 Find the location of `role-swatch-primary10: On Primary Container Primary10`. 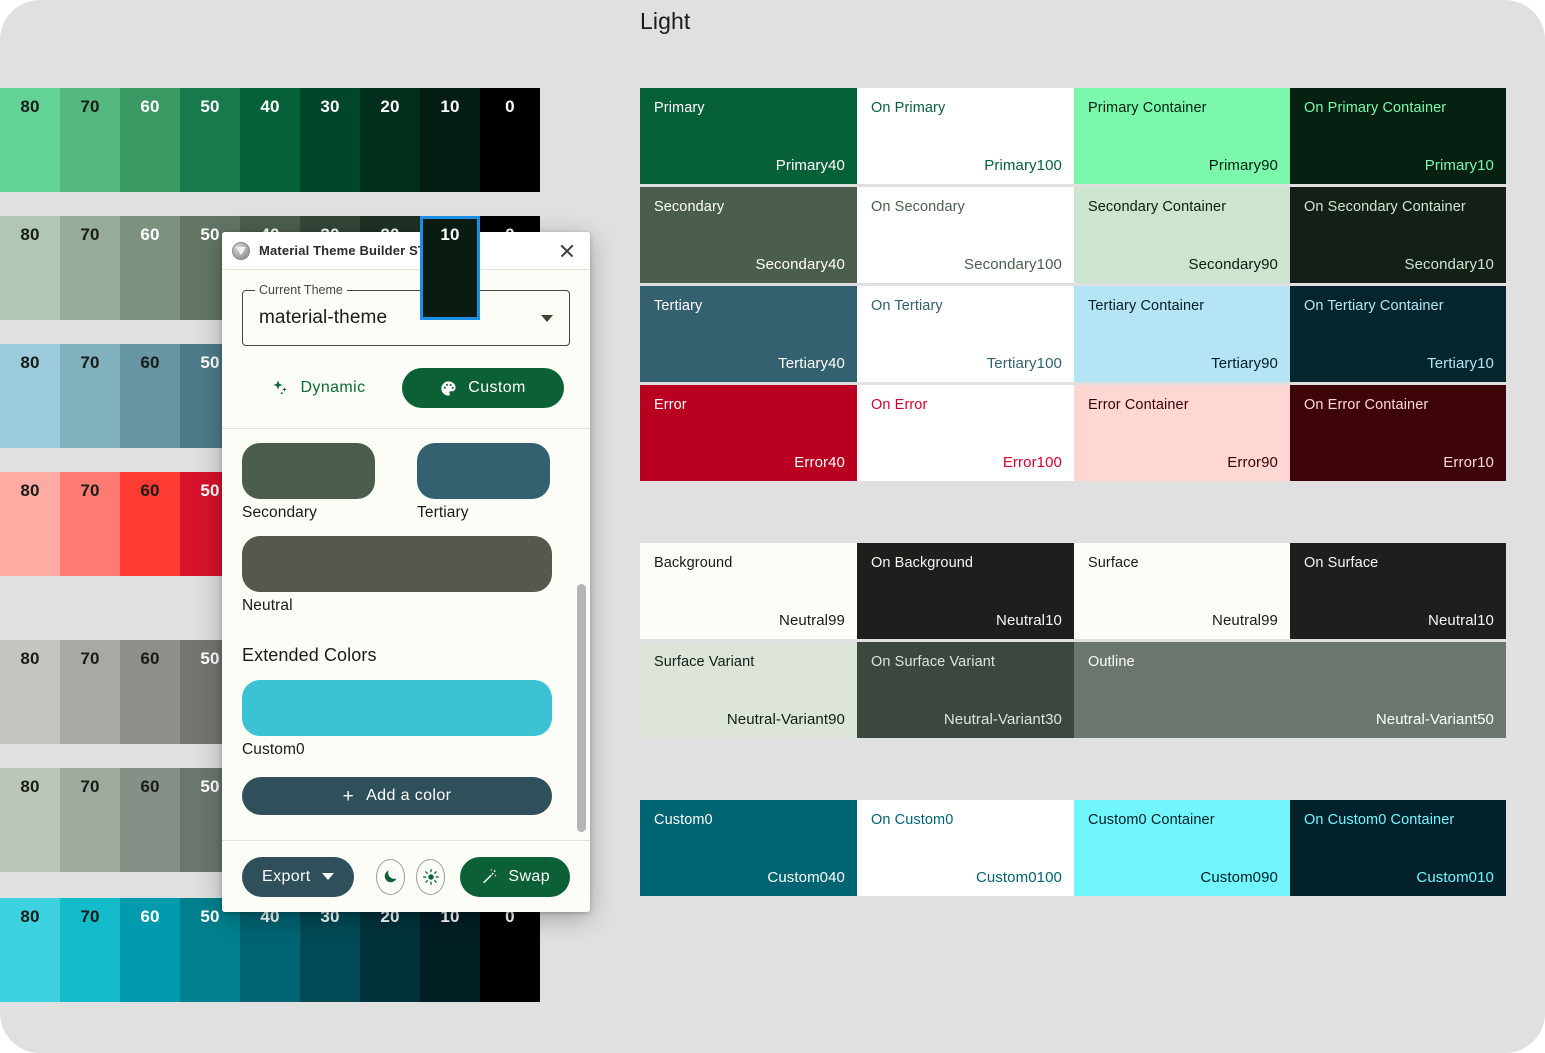

role-swatch-primary10: On Primary Container Primary10 is located at coordinates (1398, 136).